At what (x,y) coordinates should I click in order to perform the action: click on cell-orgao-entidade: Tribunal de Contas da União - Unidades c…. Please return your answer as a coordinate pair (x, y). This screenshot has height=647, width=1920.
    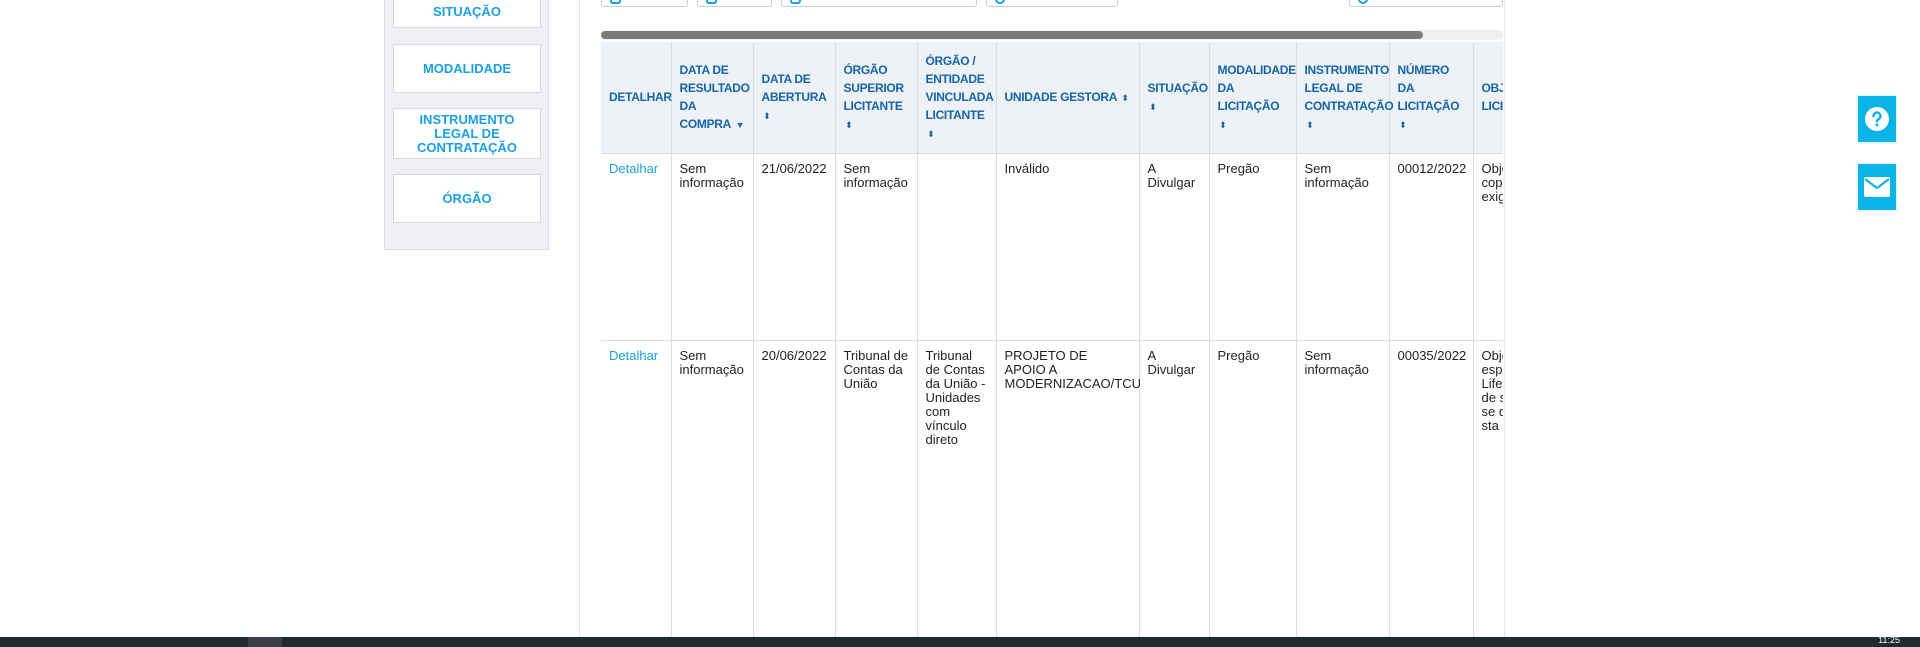
    Looking at the image, I should click on (957, 490).